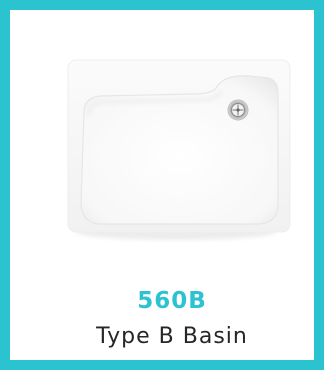 The width and height of the screenshot is (324, 370). Describe the element at coordinates (167, 336) in the screenshot. I see `product-name: Type B Basin` at that location.